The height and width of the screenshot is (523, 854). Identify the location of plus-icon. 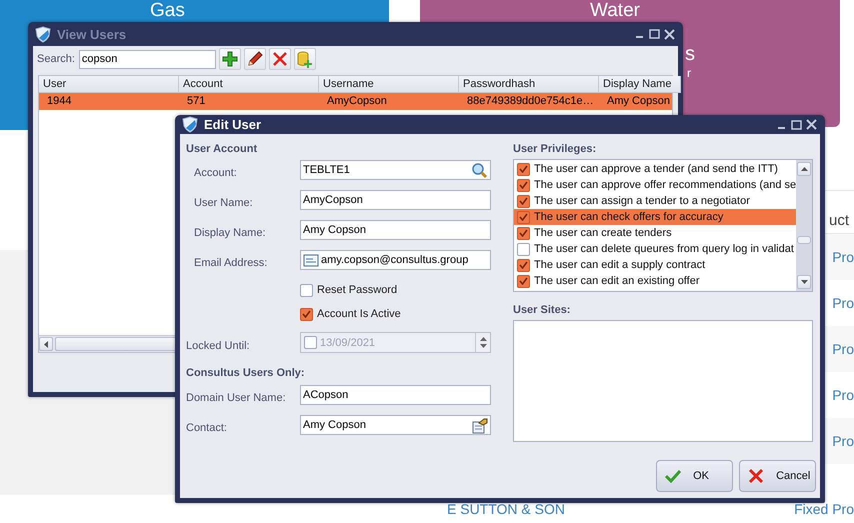
(230, 59).